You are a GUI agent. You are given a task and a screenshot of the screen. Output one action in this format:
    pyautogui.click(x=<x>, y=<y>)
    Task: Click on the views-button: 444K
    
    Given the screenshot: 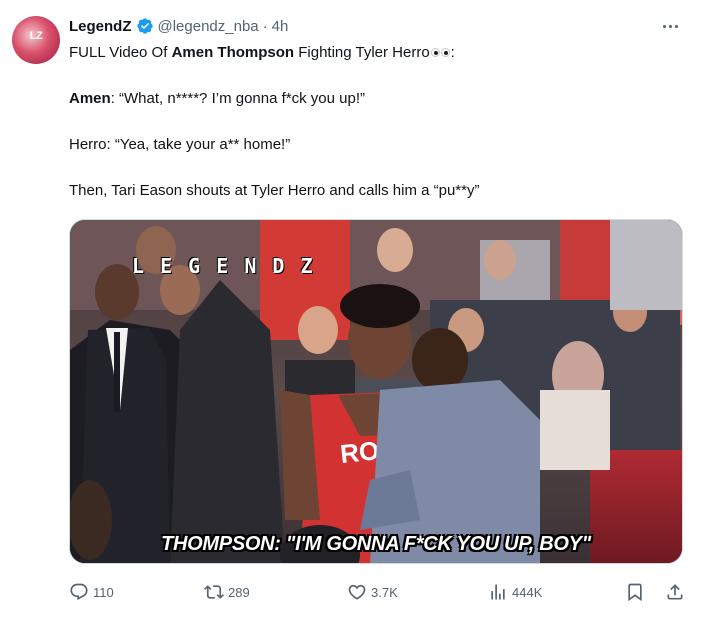 What is the action you would take?
    pyautogui.click(x=515, y=592)
    